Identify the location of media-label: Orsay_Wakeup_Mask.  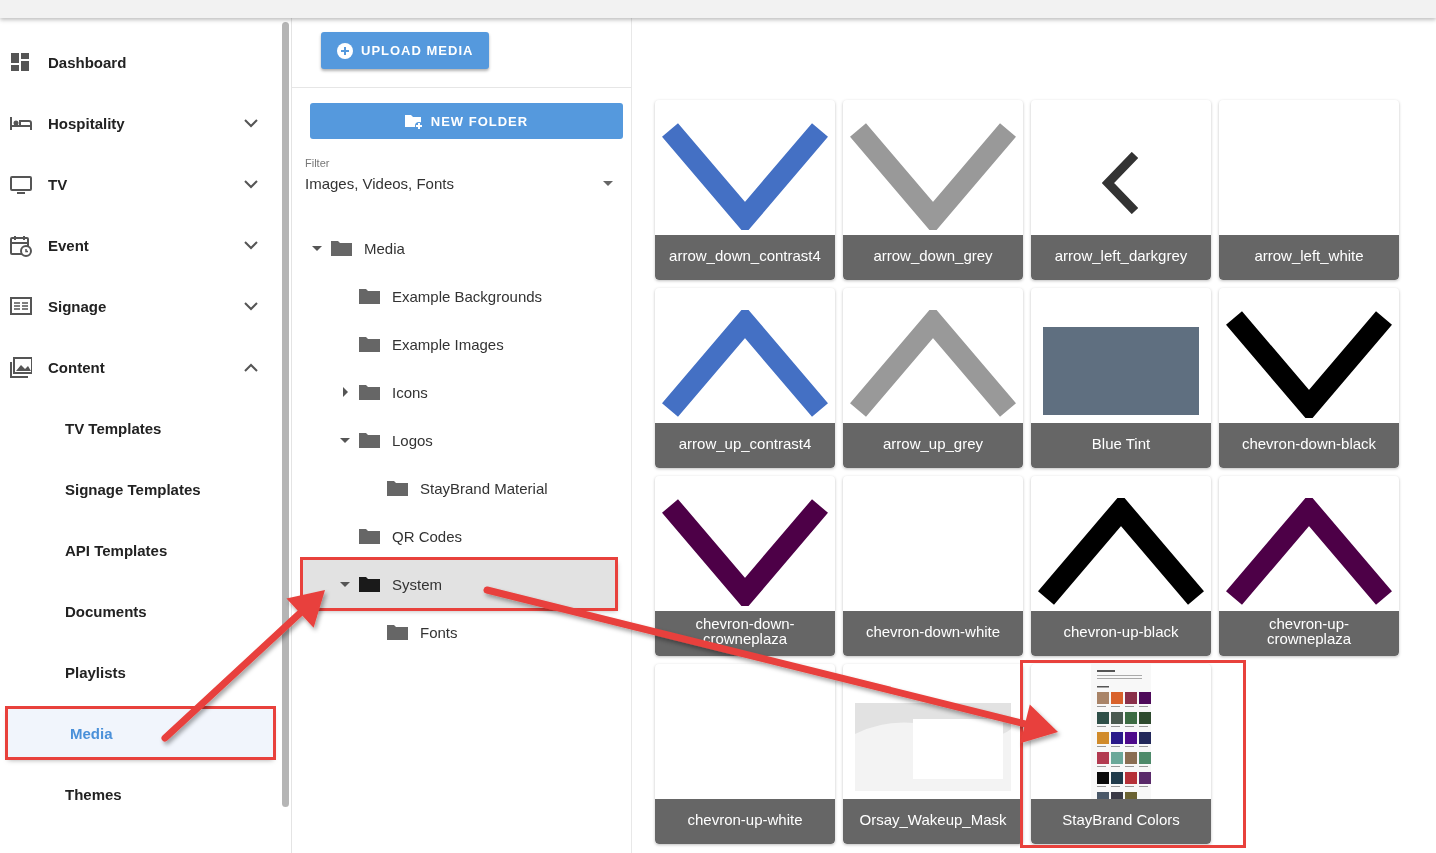
(933, 821).